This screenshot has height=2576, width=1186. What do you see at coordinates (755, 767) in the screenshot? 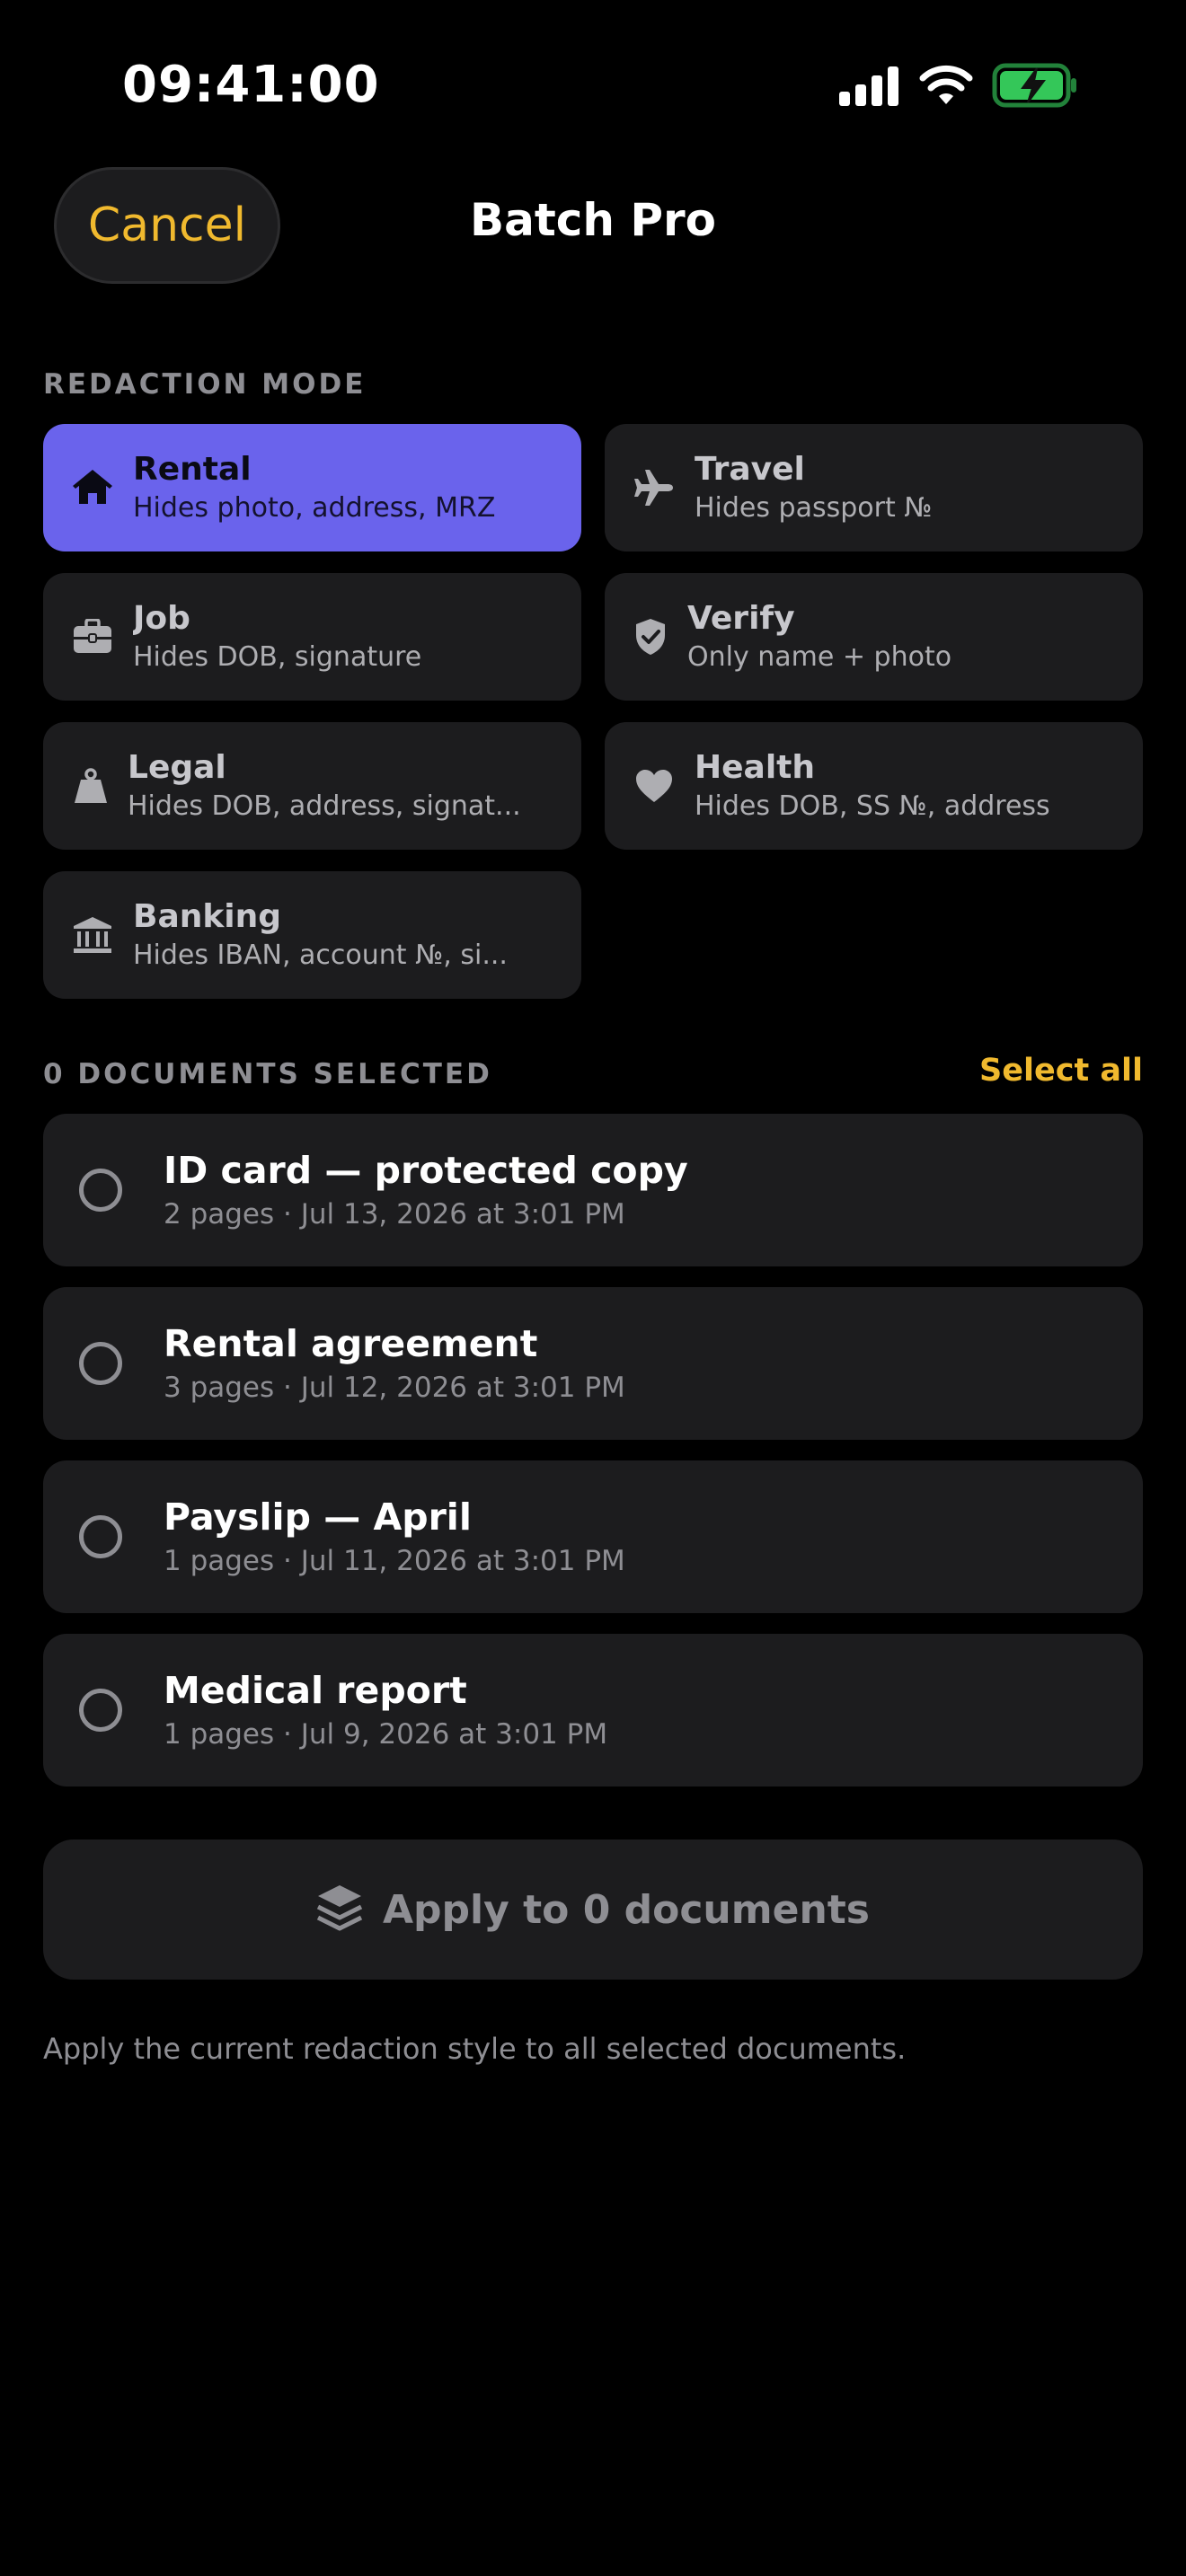
I see `mode-name: Health` at bounding box center [755, 767].